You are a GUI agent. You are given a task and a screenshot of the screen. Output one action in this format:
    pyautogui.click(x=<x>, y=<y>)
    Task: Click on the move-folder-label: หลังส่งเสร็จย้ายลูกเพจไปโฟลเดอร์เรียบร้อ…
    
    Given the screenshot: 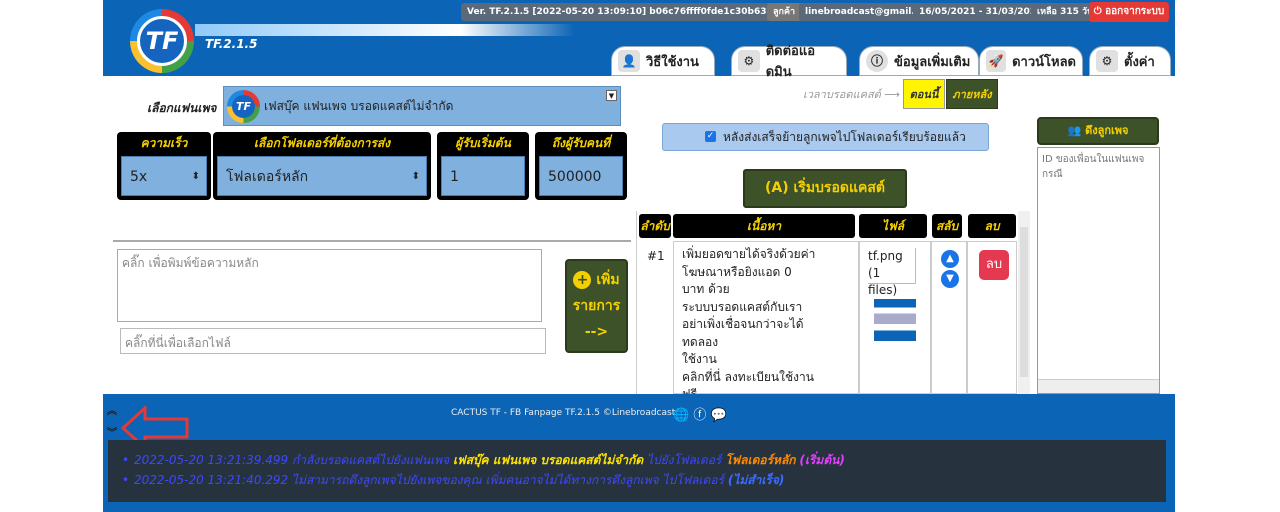 What is the action you would take?
    pyautogui.click(x=844, y=137)
    